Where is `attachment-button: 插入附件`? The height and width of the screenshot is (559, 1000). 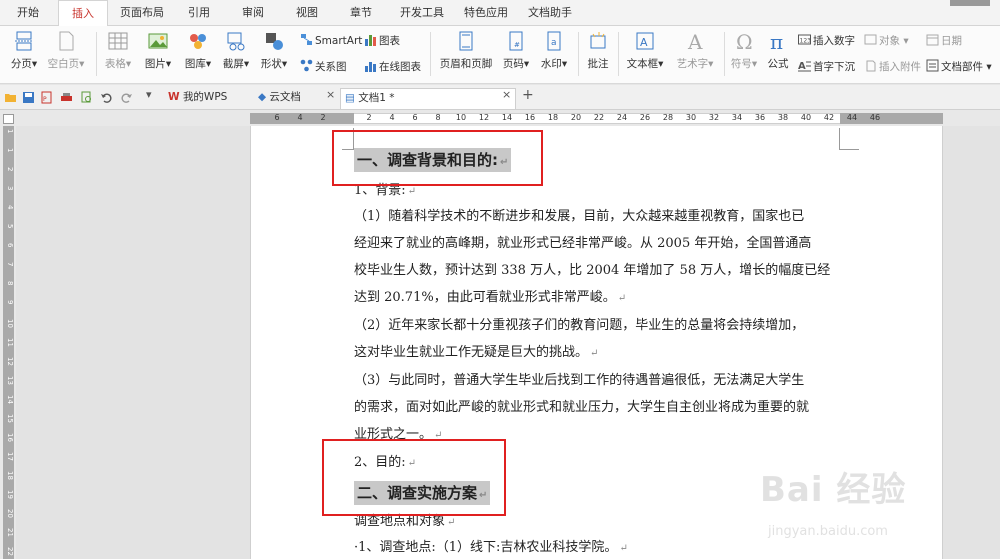
attachment-button: 插入附件 is located at coordinates (892, 67).